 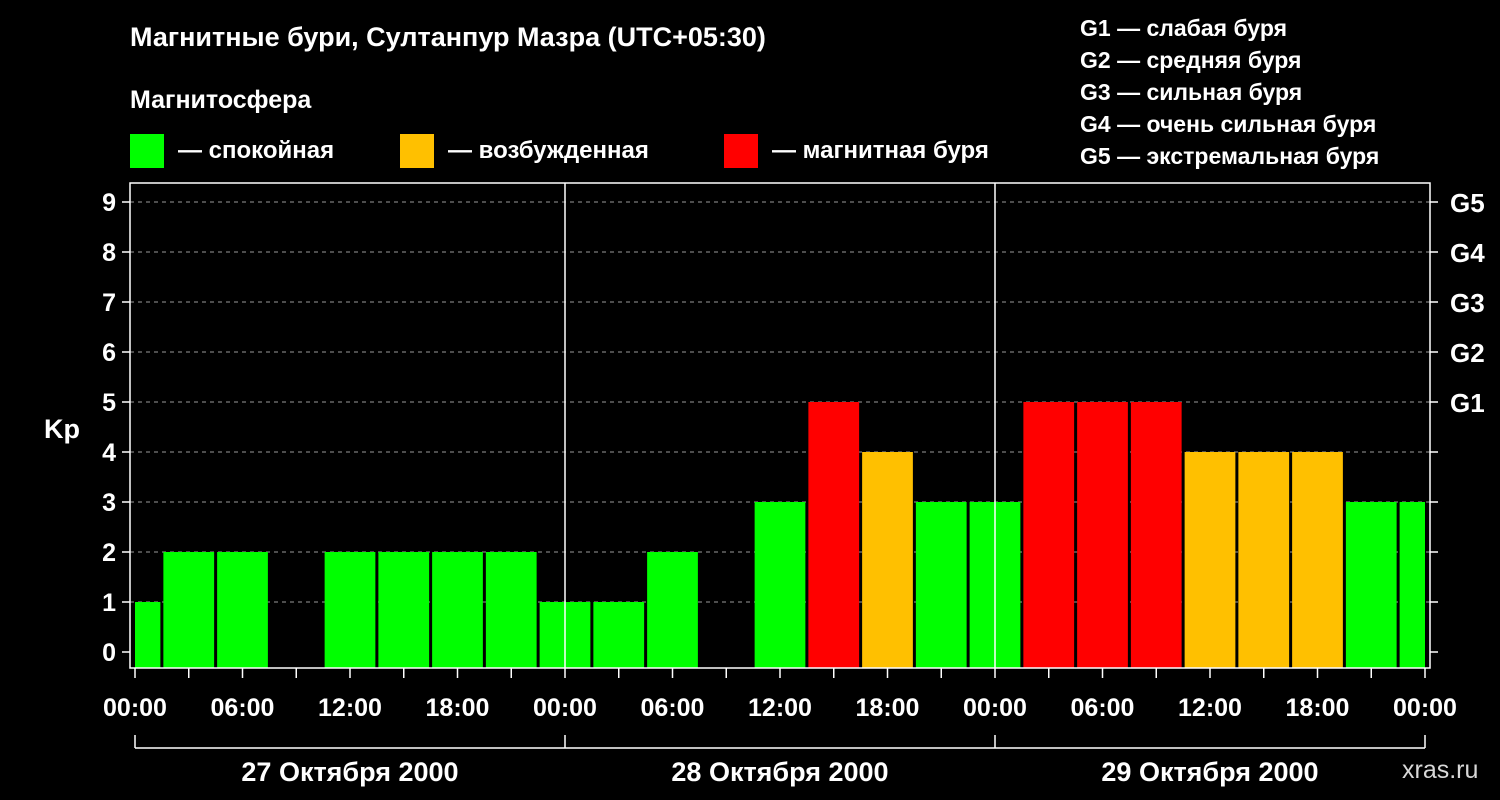 I want to click on y-tick-label: 9, so click(x=109, y=203).